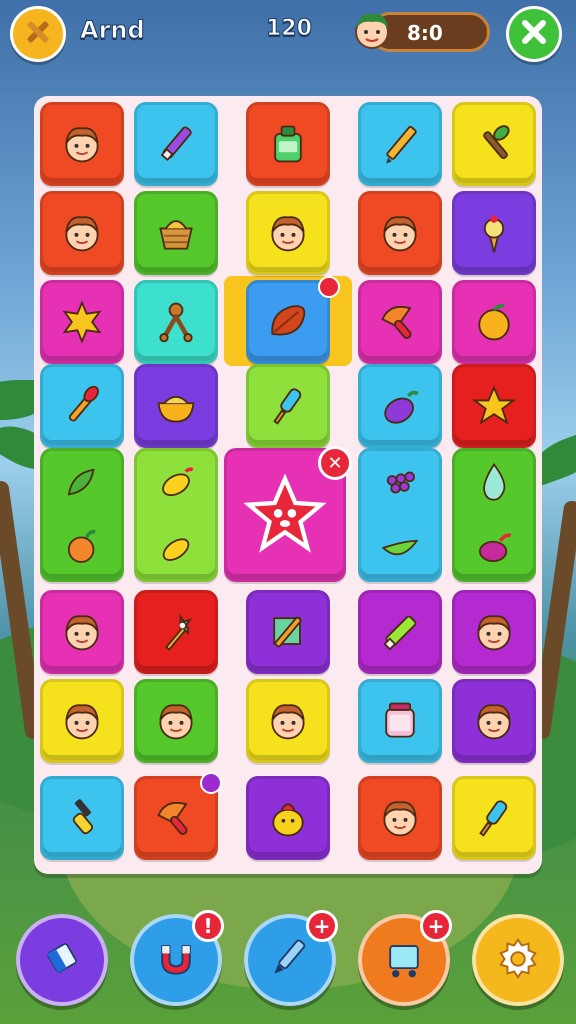 This screenshot has width=576, height=1024. I want to click on beet-icon, so click(494, 547).